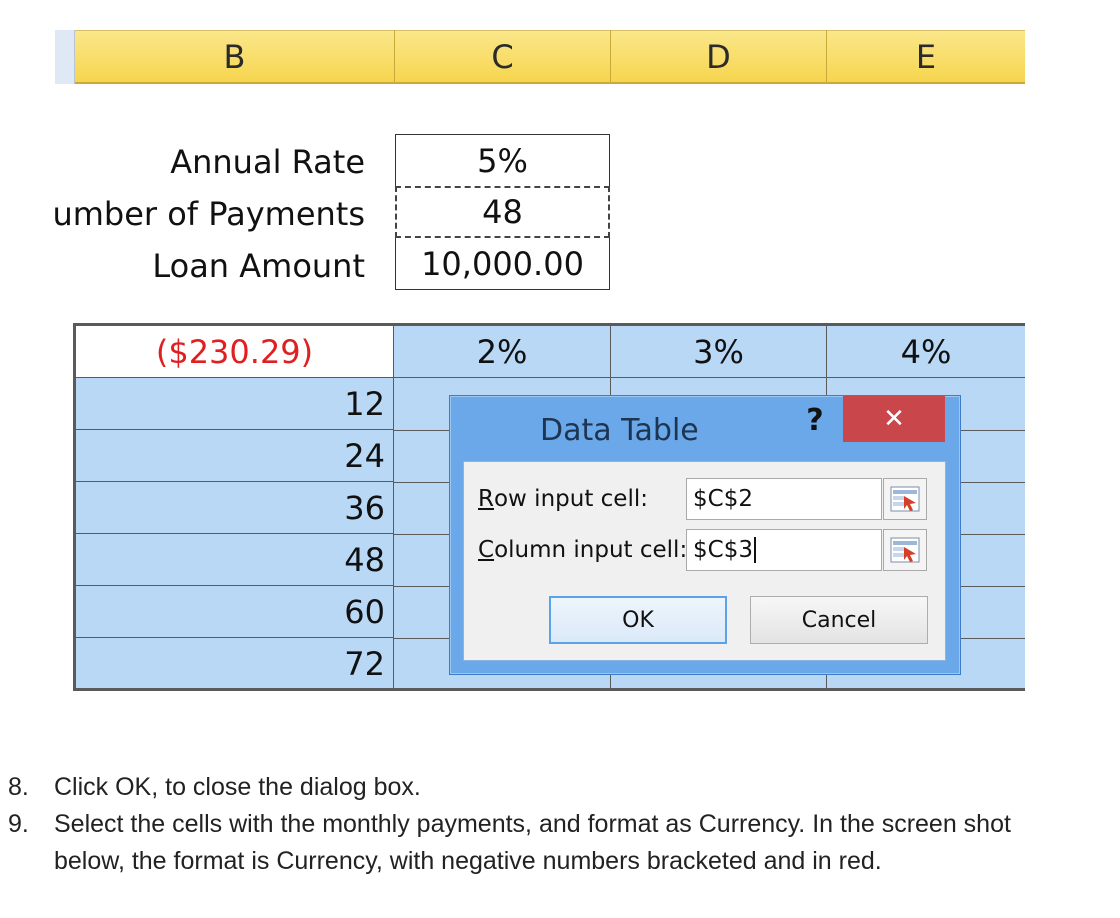  Describe the element at coordinates (570, 499) in the screenshot. I see `row-input-label-text: ow input cell:` at that location.